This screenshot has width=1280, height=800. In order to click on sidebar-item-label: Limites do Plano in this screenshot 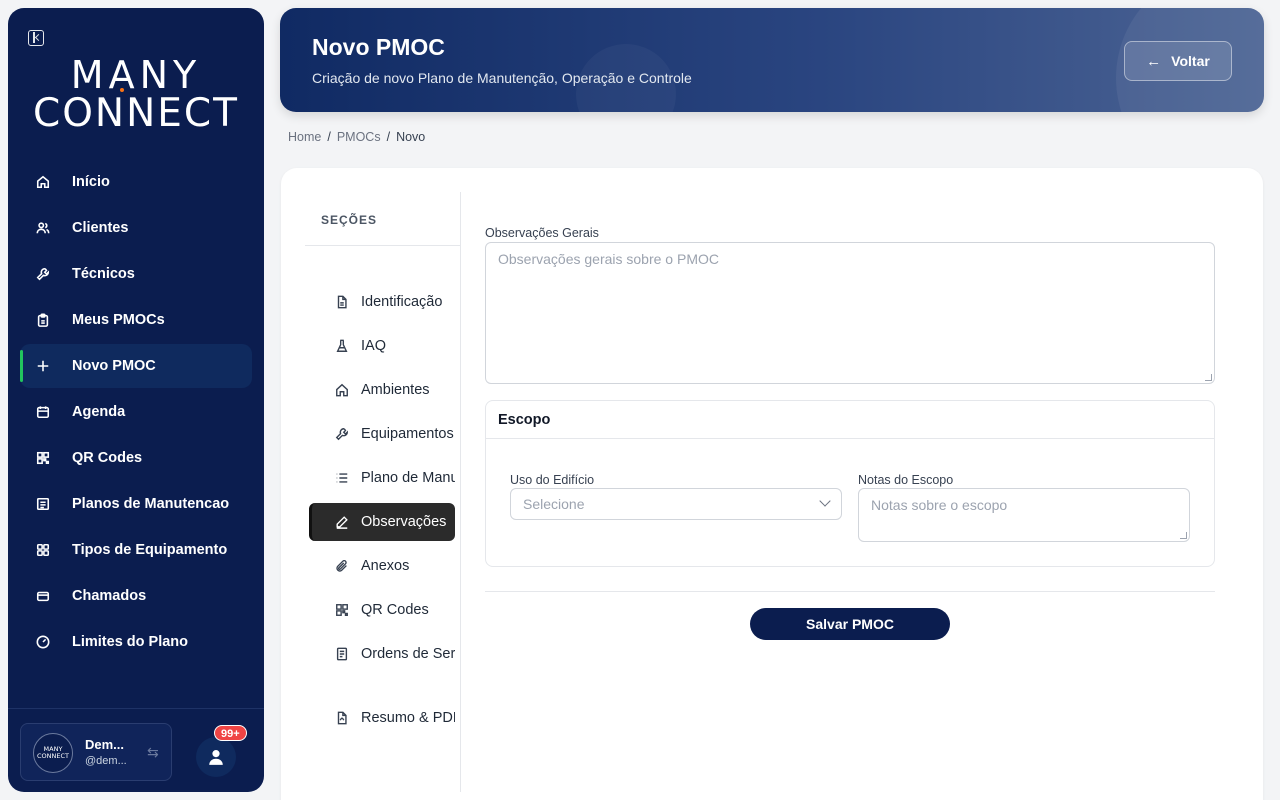, I will do `click(130, 642)`.